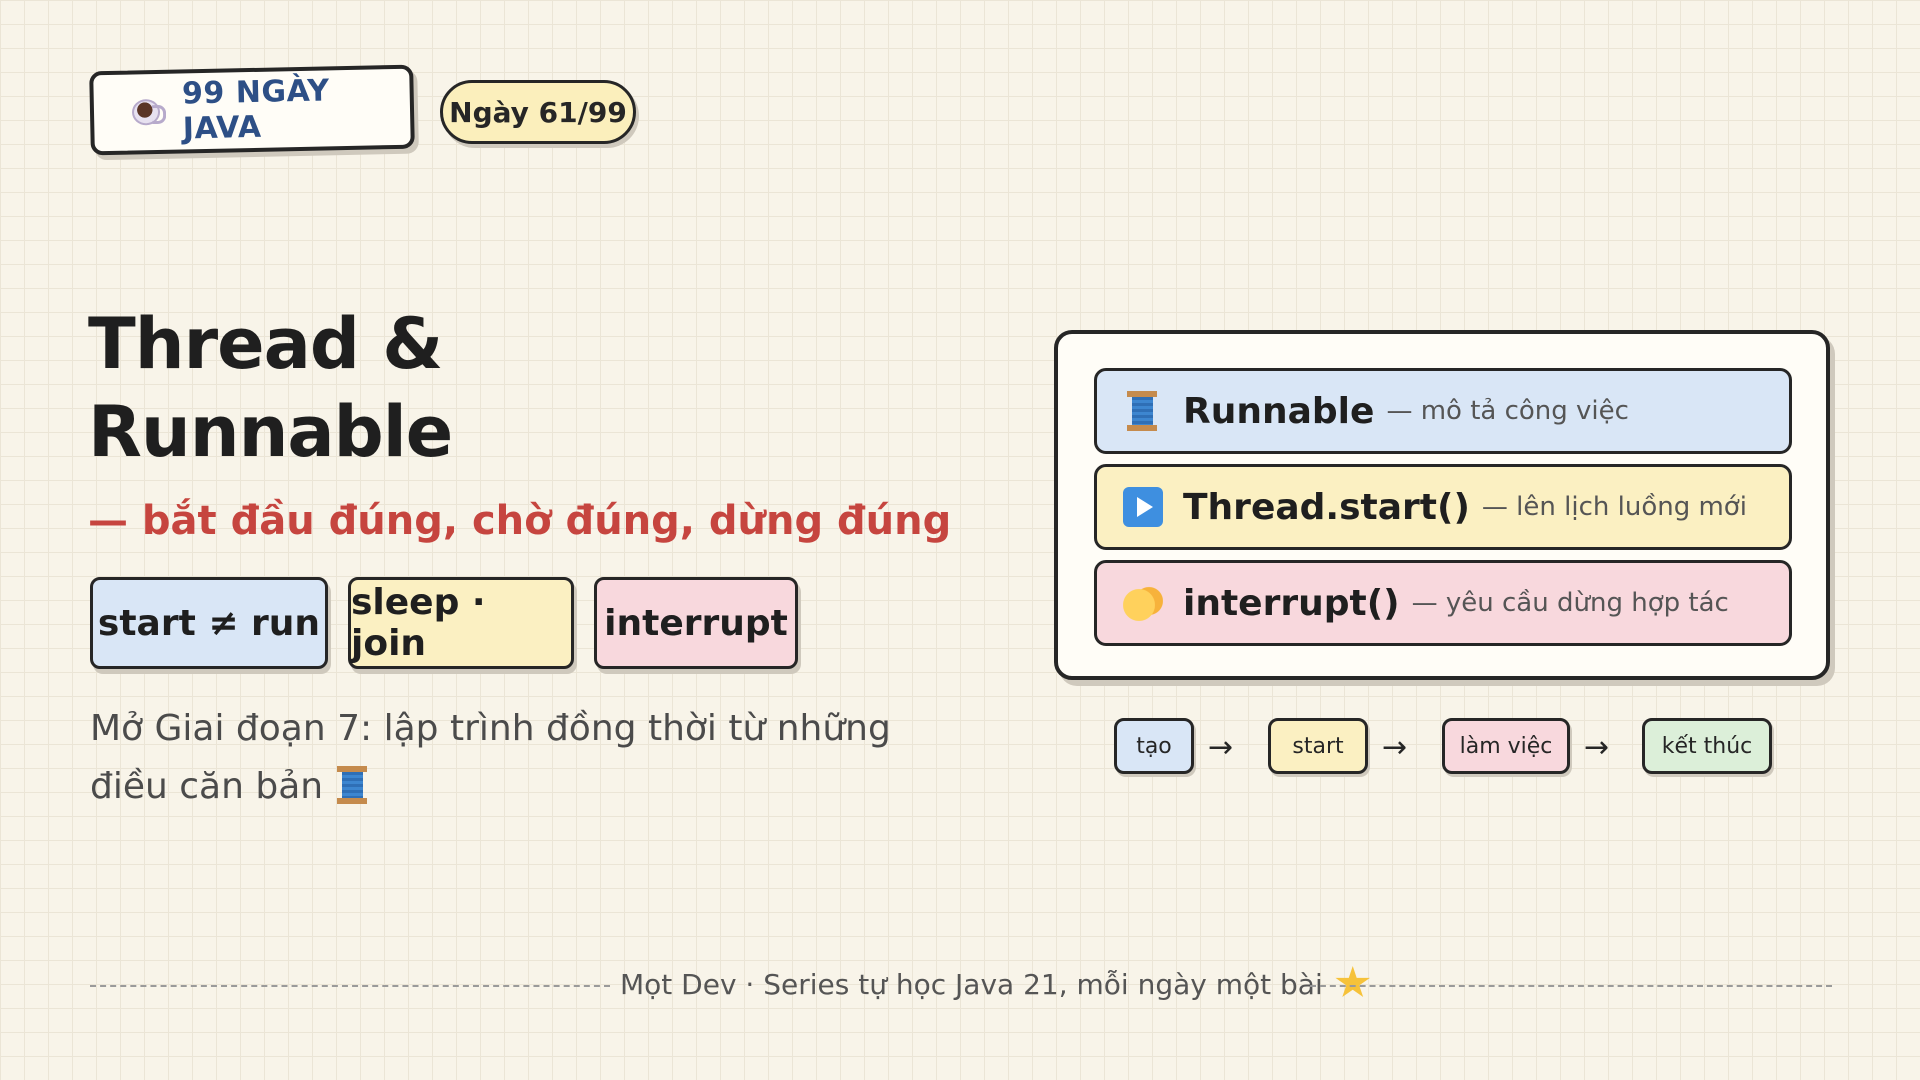  Describe the element at coordinates (1570, 603) in the screenshot. I see `concept-description: — yêu cầu dừng hợp tác` at that location.